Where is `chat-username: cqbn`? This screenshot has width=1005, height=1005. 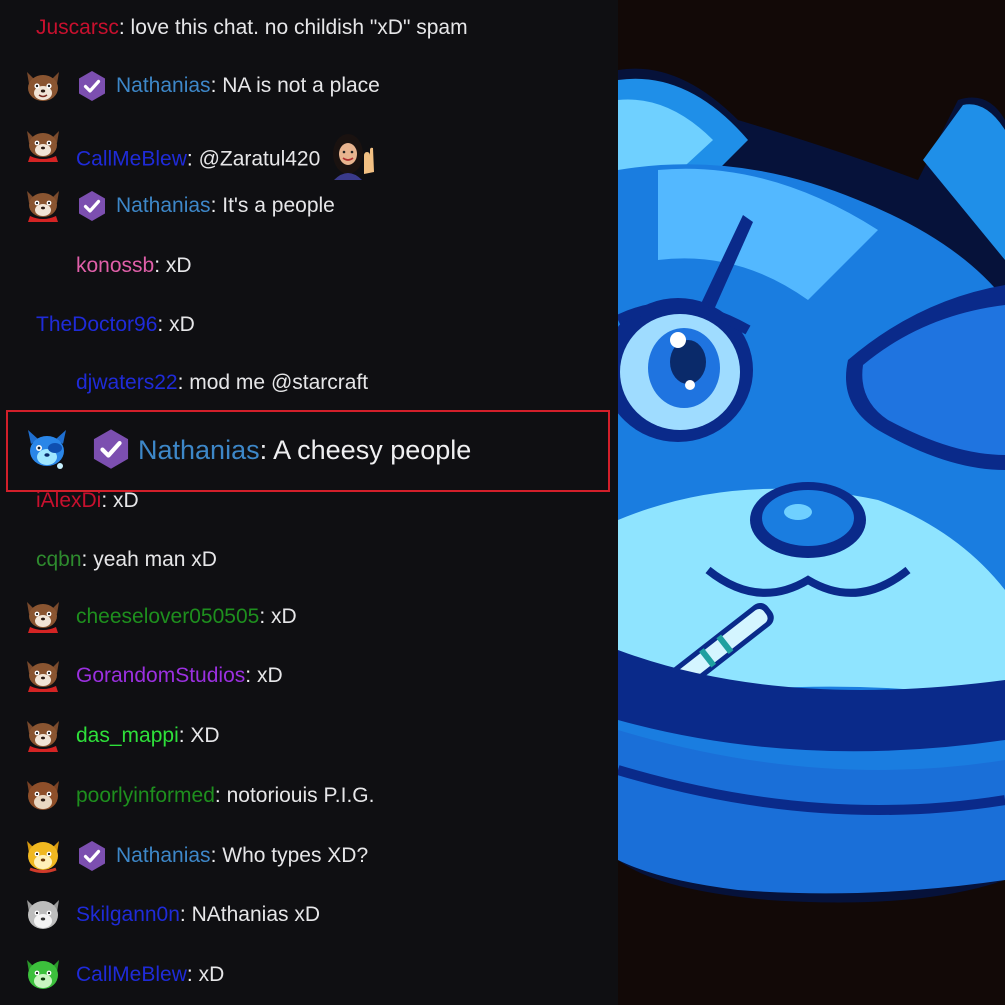 chat-username: cqbn is located at coordinates (59, 559).